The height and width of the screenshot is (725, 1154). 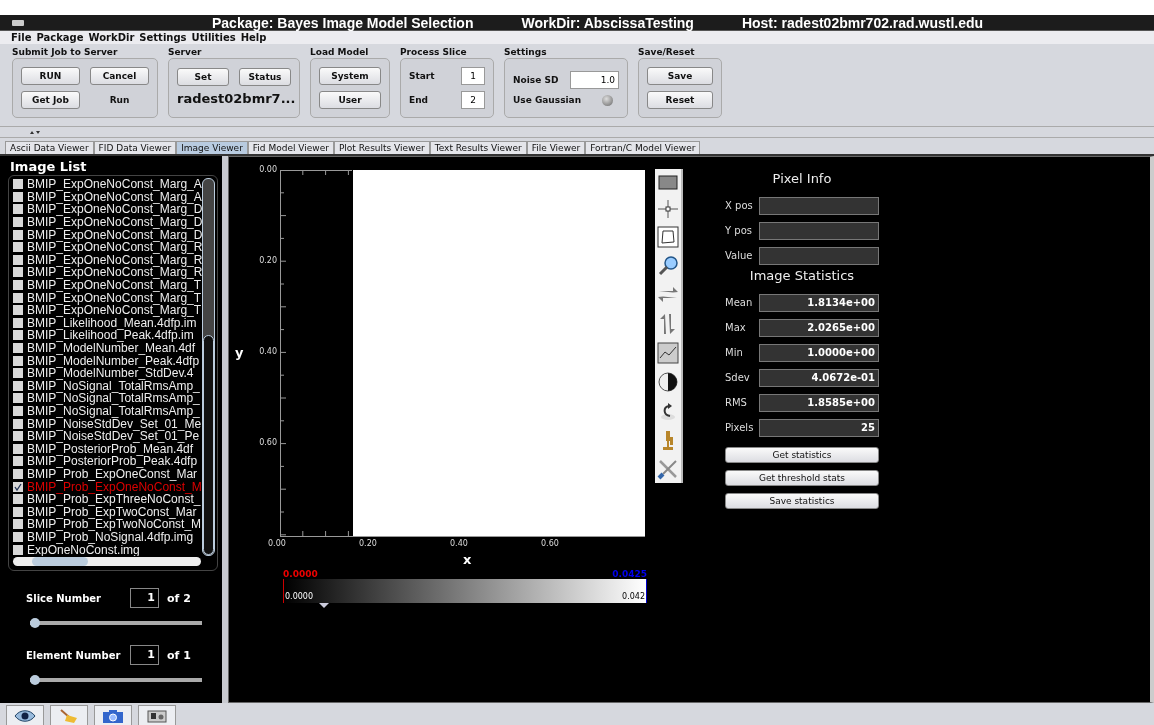 I want to click on tab: Fid Model Viewer, so click(x=290, y=147).